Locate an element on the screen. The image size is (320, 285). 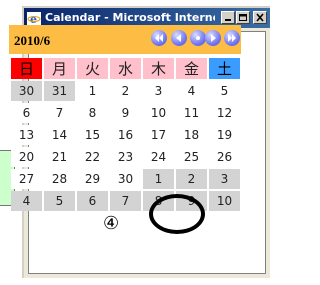
minimize-button is located at coordinates (228, 17).